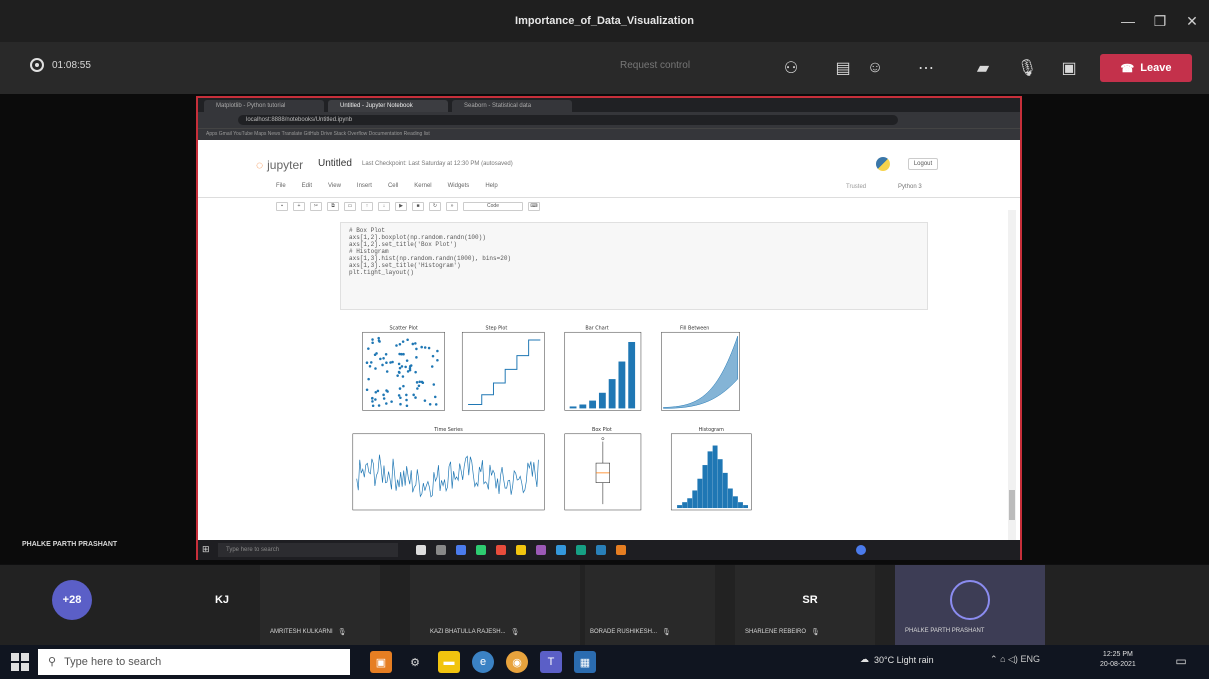 Image resolution: width=1209 pixels, height=679 pixels. Describe the element at coordinates (418, 206) in the screenshot. I see `stop-icon: ■` at that location.